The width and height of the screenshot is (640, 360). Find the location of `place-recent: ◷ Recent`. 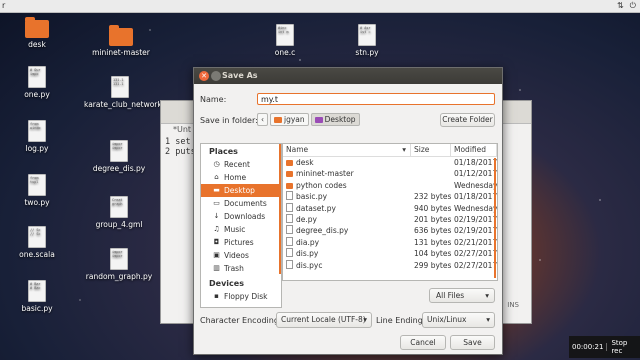

place-recent: ◷ Recent is located at coordinates (241, 164).